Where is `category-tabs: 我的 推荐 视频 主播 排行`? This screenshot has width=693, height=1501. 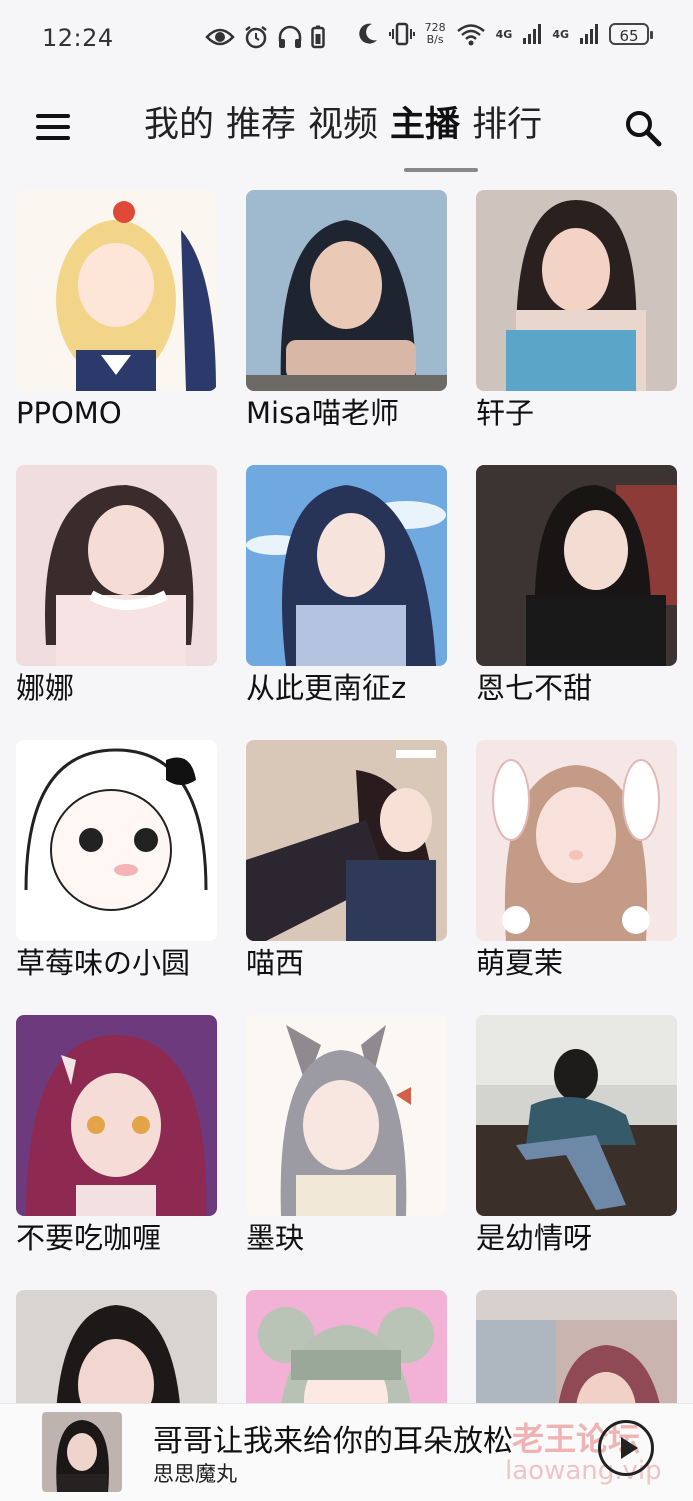 category-tabs: 我的 推荐 视频 主播 排行 is located at coordinates (343, 125).